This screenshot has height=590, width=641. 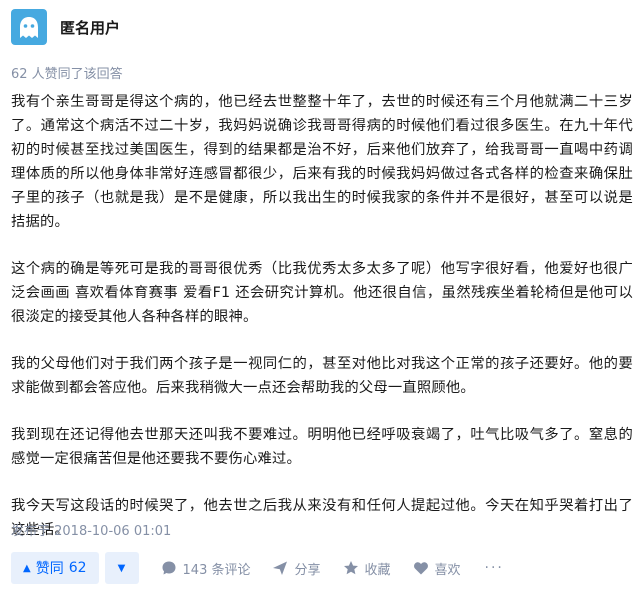 What do you see at coordinates (307, 570) in the screenshot?
I see `share-label: 分享` at bounding box center [307, 570].